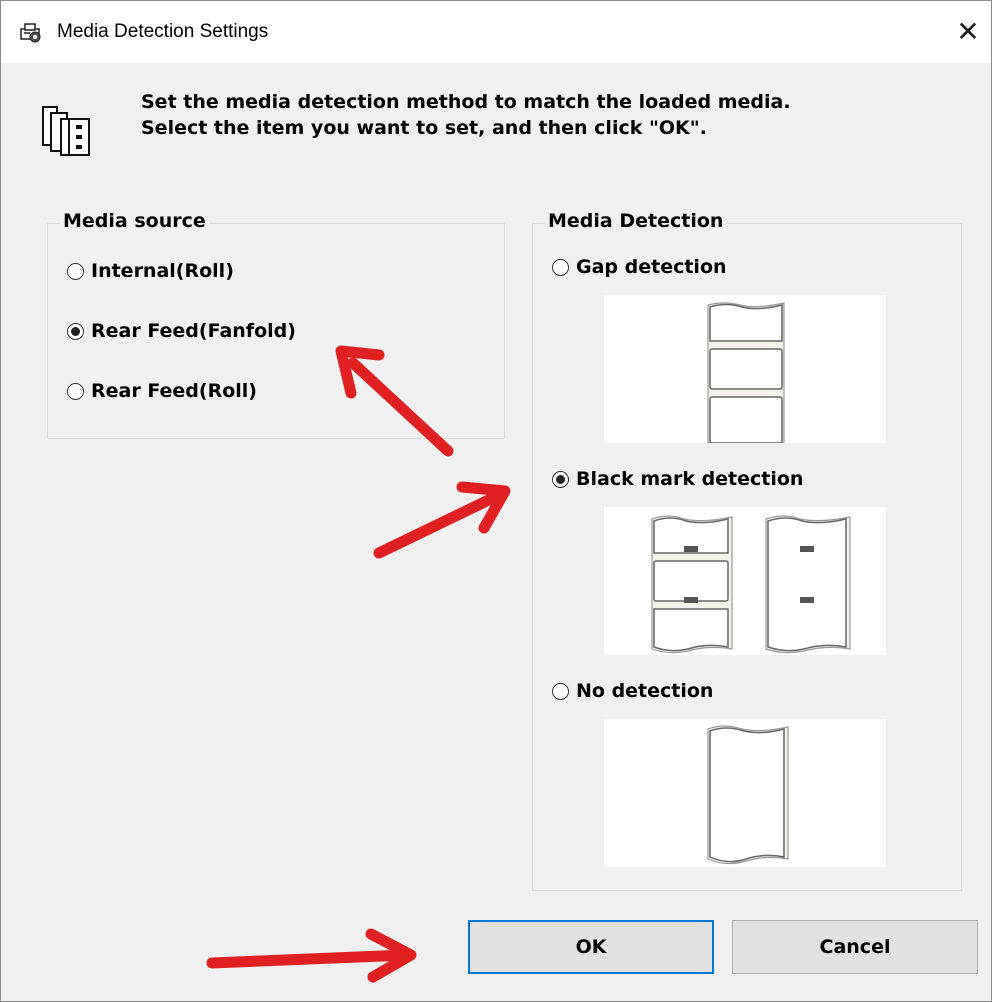 This screenshot has height=1002, width=992. Describe the element at coordinates (855, 947) in the screenshot. I see `cancel-button: Cancel` at that location.